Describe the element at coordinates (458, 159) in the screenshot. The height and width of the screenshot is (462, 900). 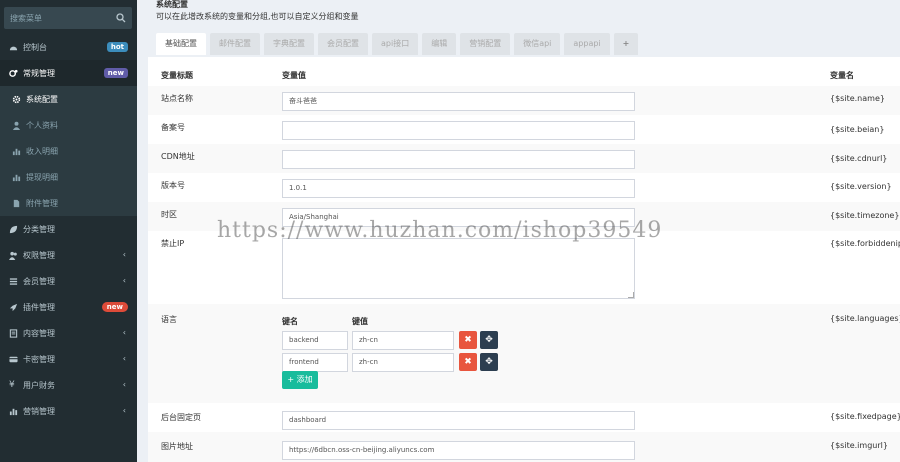
I see `cdn-url-input` at that location.